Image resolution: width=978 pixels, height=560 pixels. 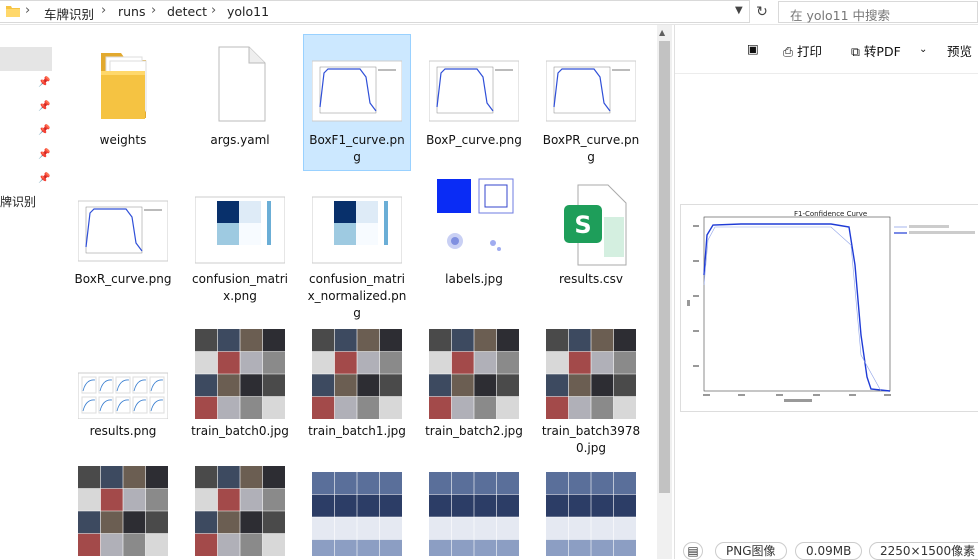 What do you see at coordinates (357, 148) in the screenshot?
I see `file-name: BoxF1_curve.png` at bounding box center [357, 148].